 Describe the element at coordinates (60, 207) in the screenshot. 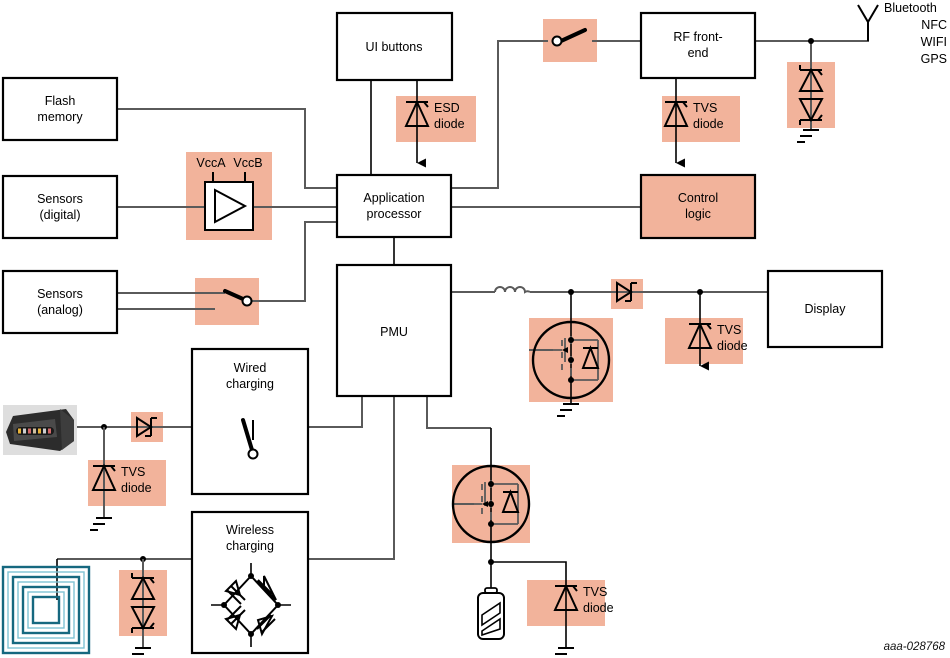

I see `block-sensors-digital: Sensors (digital)` at that location.